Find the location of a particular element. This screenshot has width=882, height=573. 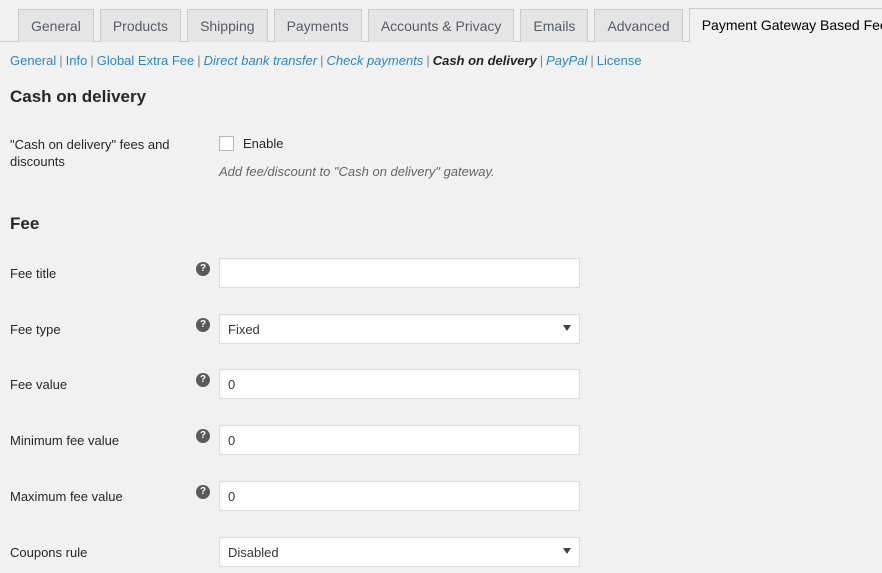

minimum-fee-value-input is located at coordinates (399, 440).